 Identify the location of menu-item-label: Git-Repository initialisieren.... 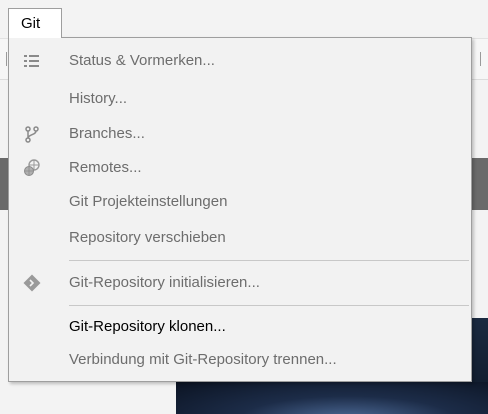
(164, 282).